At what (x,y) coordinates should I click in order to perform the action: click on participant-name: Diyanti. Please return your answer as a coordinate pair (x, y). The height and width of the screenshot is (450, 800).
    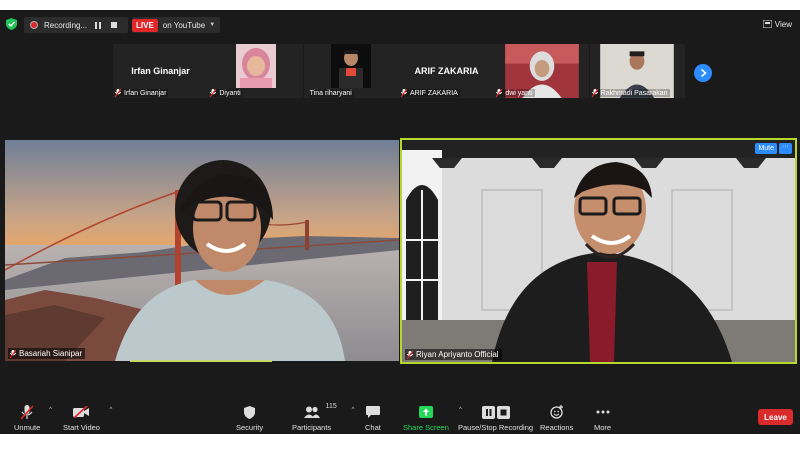
    Looking at the image, I should click on (230, 93).